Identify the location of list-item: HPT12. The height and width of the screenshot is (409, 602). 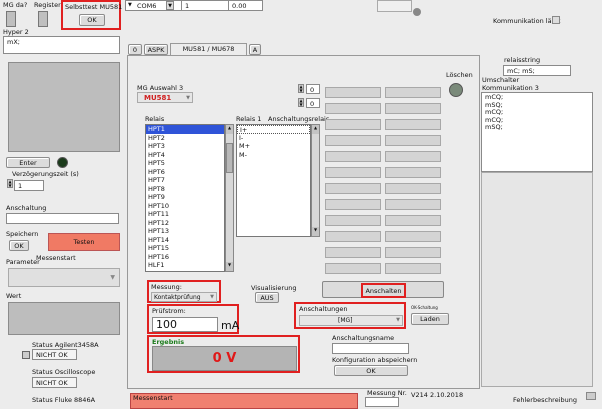
(185, 223).